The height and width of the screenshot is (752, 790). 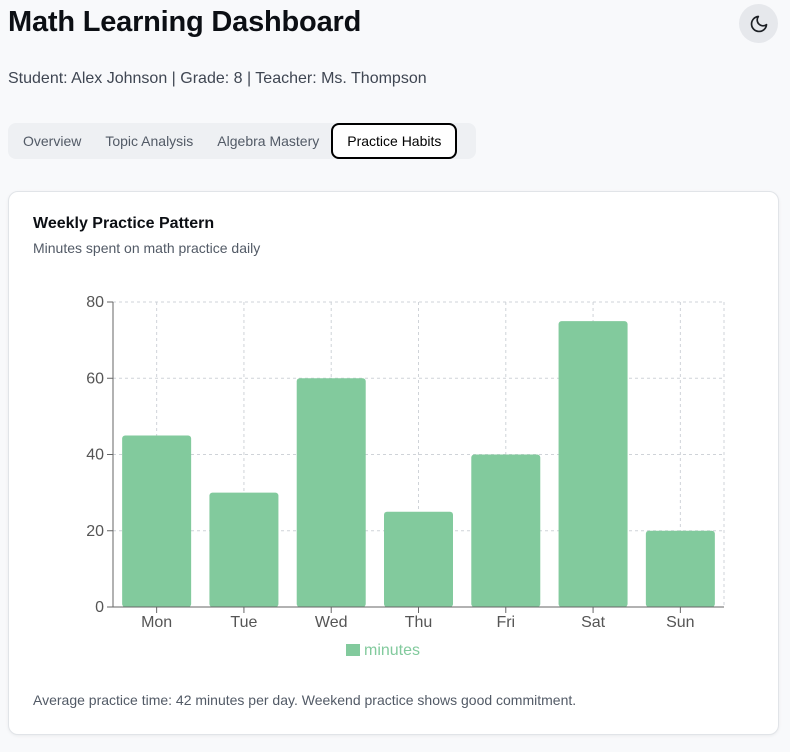 I want to click on bar-fri, so click(x=506, y=530).